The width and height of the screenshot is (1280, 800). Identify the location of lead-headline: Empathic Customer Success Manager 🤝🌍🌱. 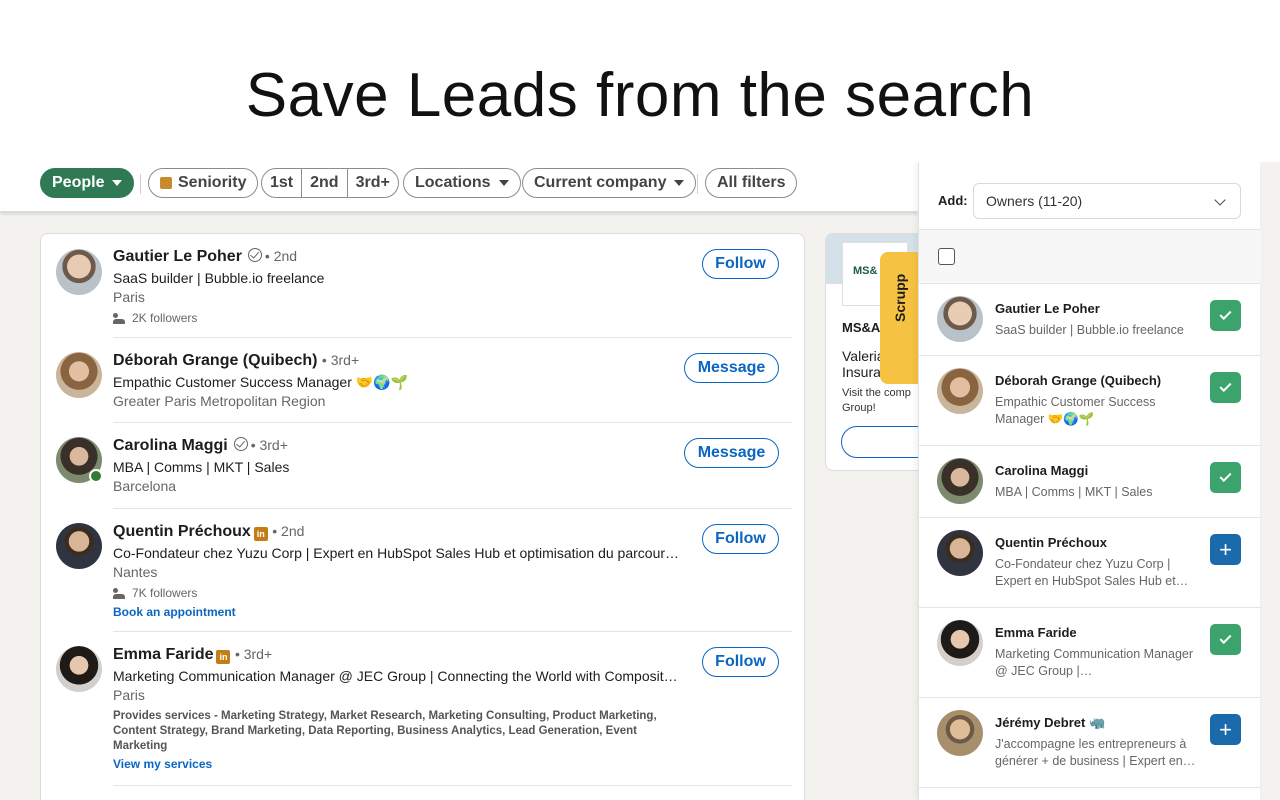
(1075, 410).